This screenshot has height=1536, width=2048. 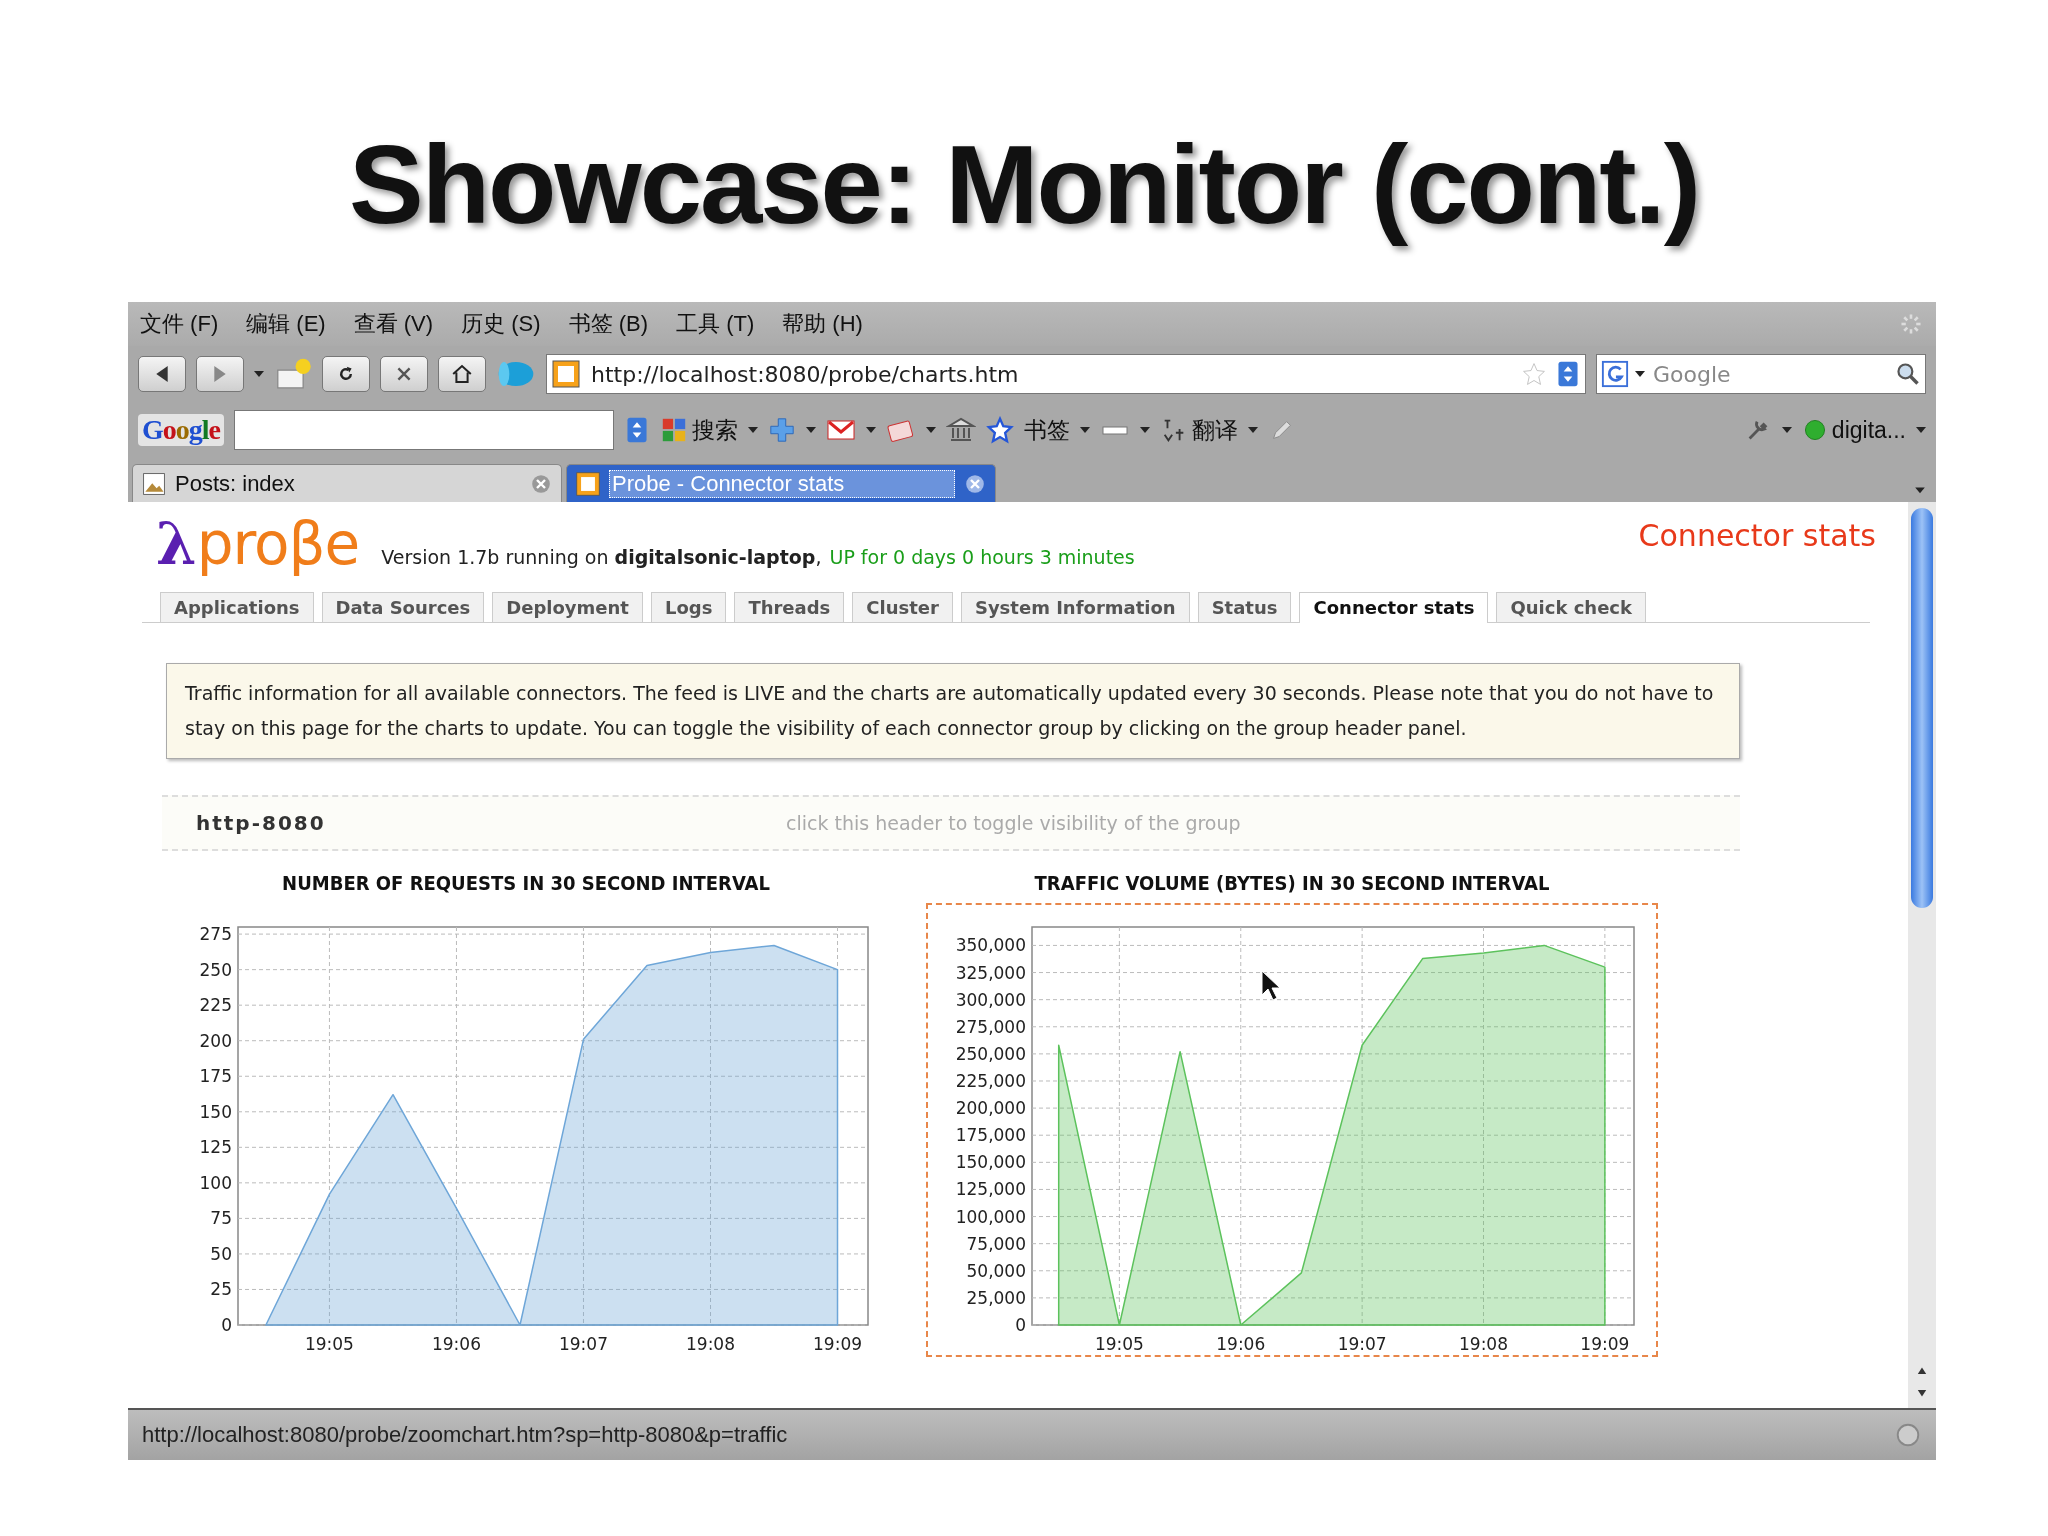 I want to click on x-tick-label: 19:07, so click(x=1362, y=1344).